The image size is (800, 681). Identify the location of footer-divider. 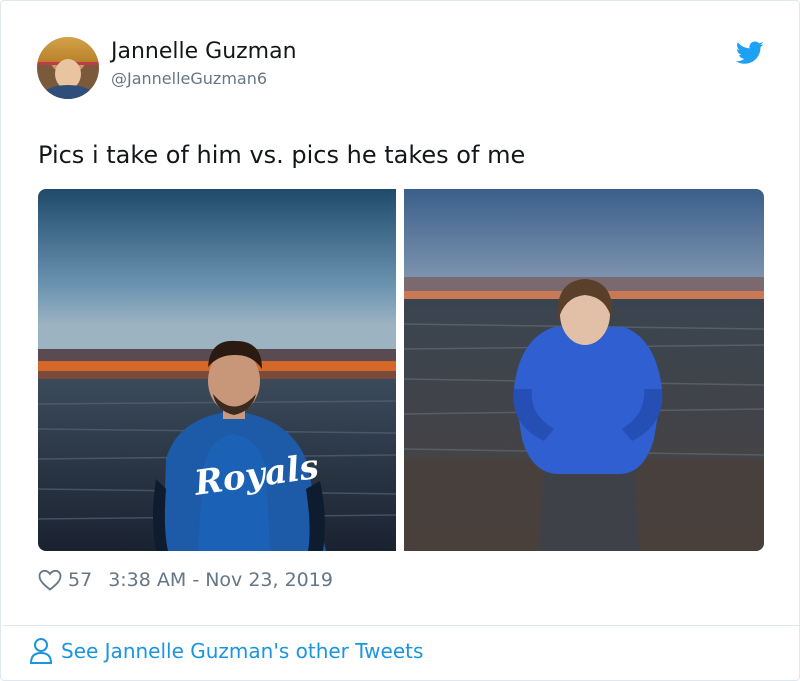
(401, 625).